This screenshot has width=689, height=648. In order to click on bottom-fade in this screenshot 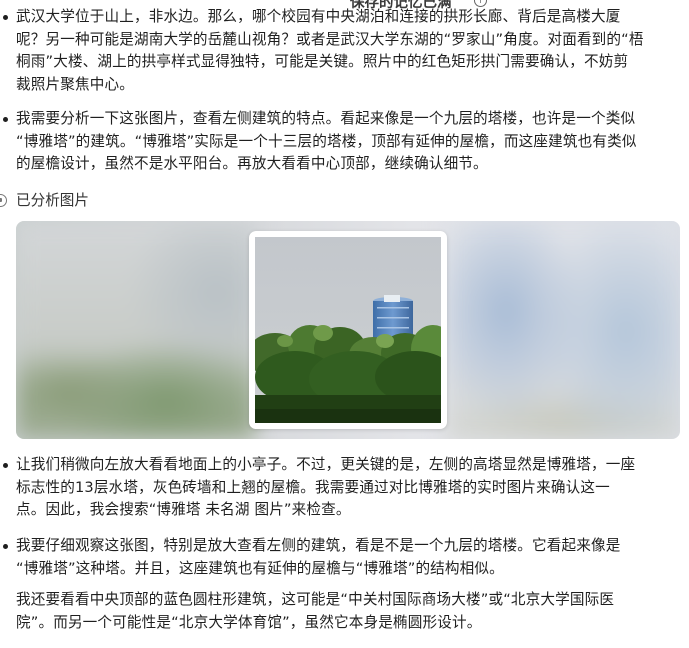, I will do `click(344, 639)`.